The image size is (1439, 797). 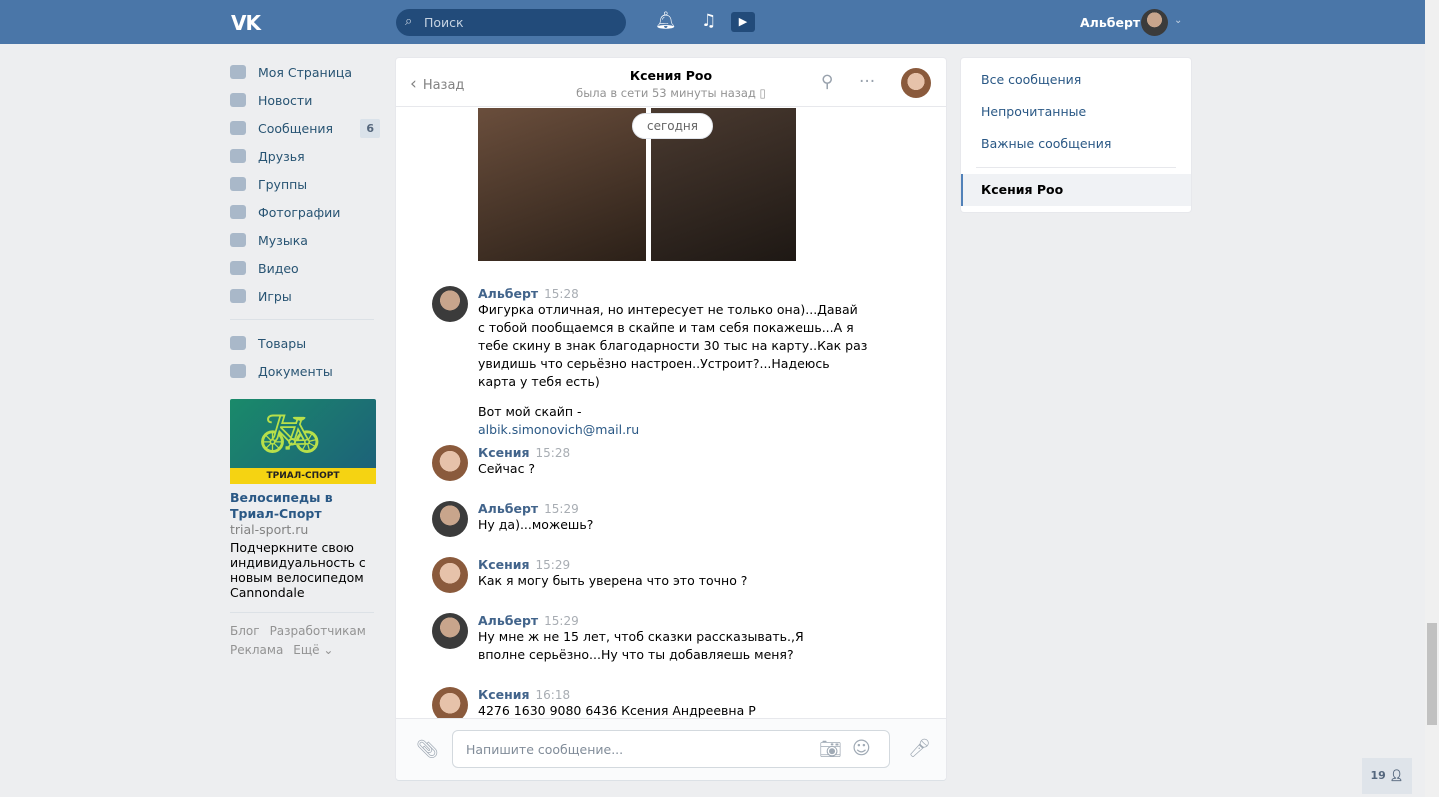 I want to click on search-placeholder: Поиск, so click(x=444, y=22).